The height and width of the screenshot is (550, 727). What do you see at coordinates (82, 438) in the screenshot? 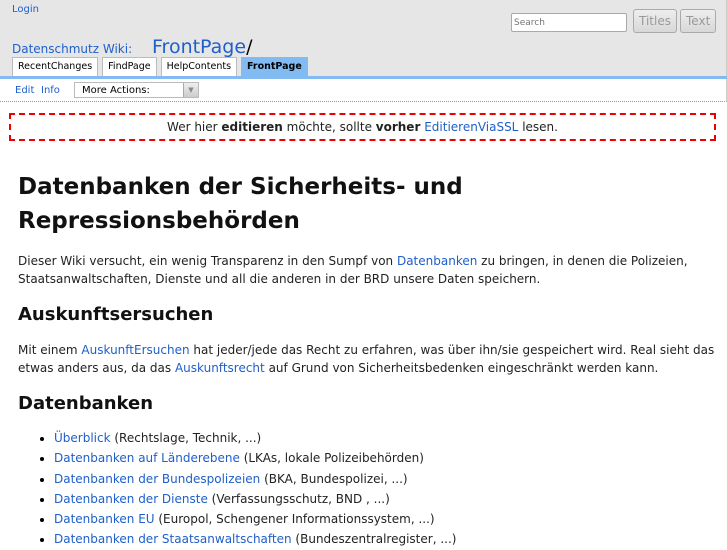
I see `list-link: Überblick` at bounding box center [82, 438].